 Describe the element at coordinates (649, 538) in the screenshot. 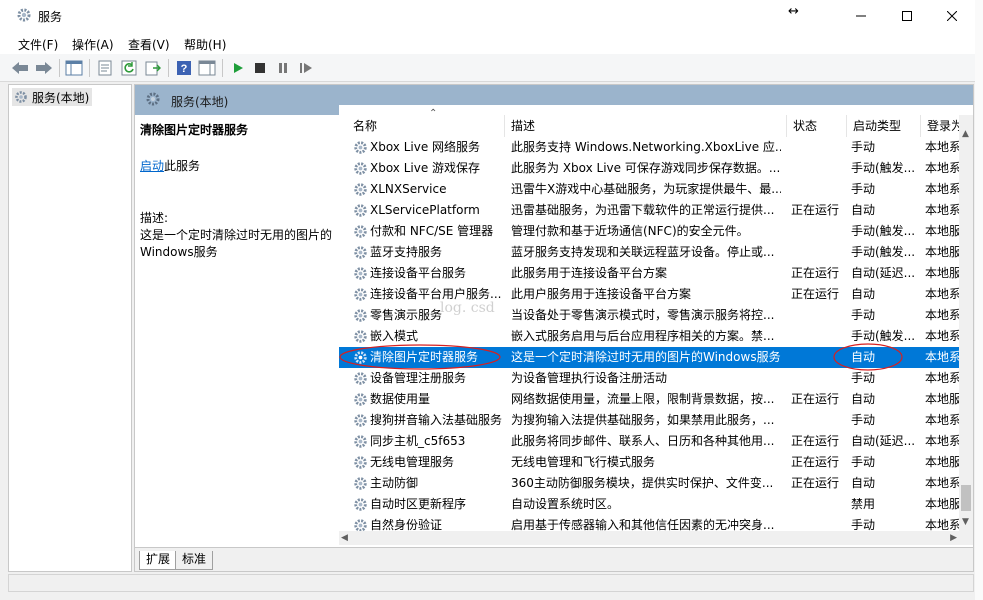

I see `horizontal-scrollbar: ◀ ▶` at that location.